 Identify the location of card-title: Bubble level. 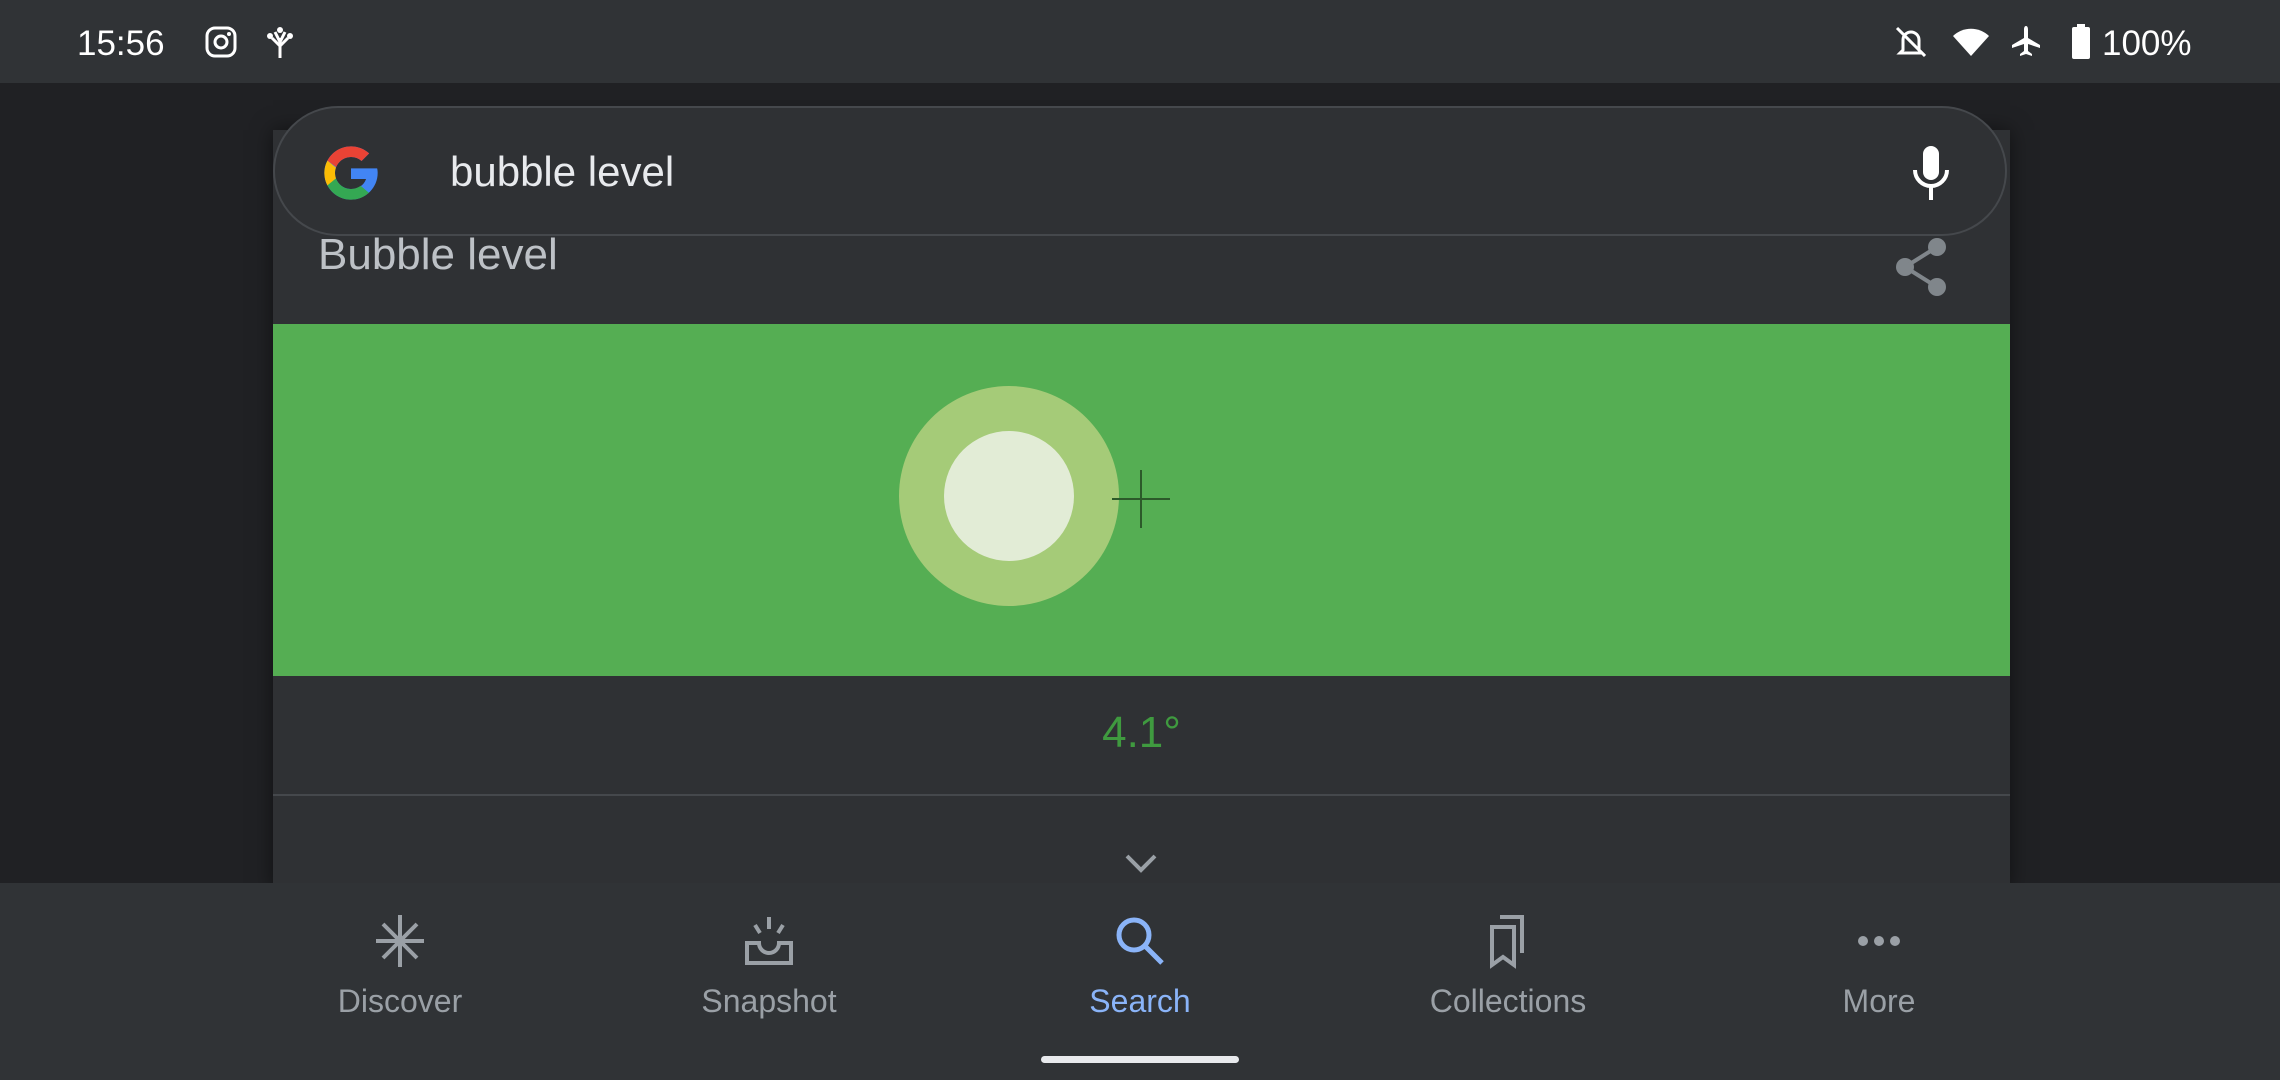
(438, 254).